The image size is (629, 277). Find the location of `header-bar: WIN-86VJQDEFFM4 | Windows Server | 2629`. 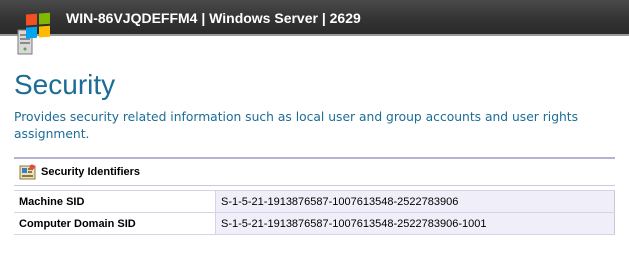

header-bar: WIN-86VJQDEFFM4 | Windows Server | 2629 is located at coordinates (314, 18).